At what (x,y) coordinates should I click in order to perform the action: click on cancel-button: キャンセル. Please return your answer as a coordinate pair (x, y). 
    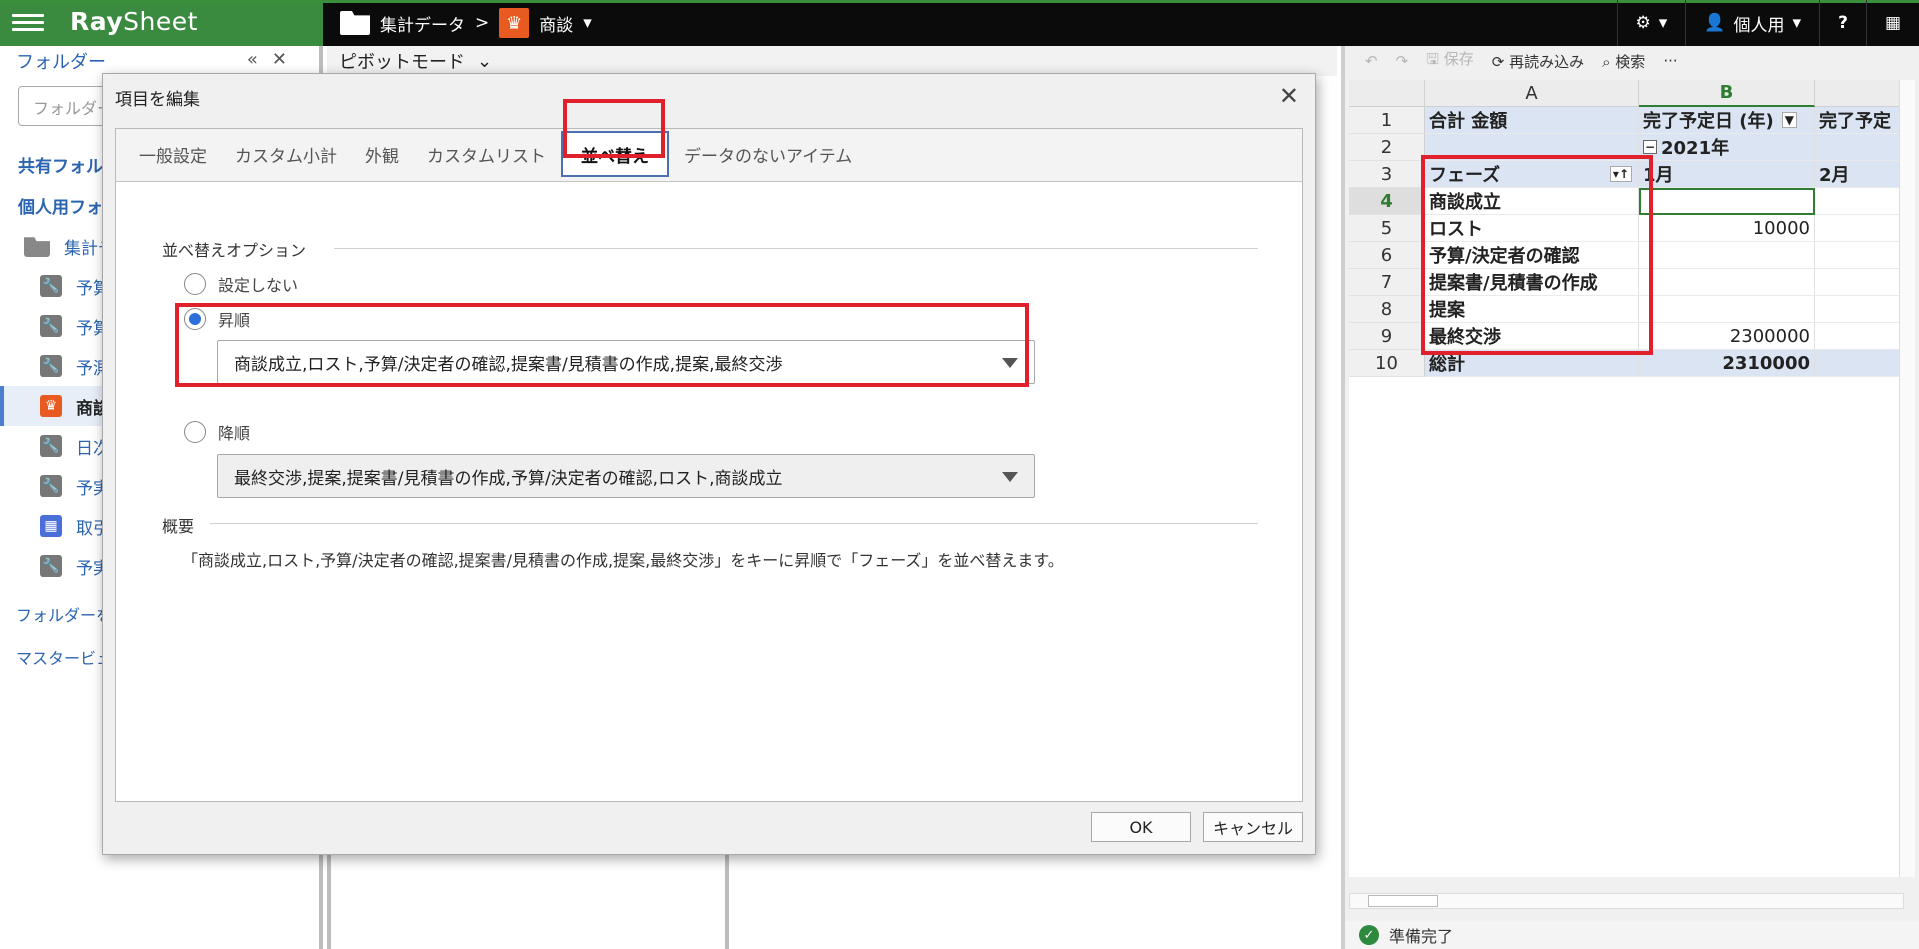
    Looking at the image, I should click on (1253, 827).